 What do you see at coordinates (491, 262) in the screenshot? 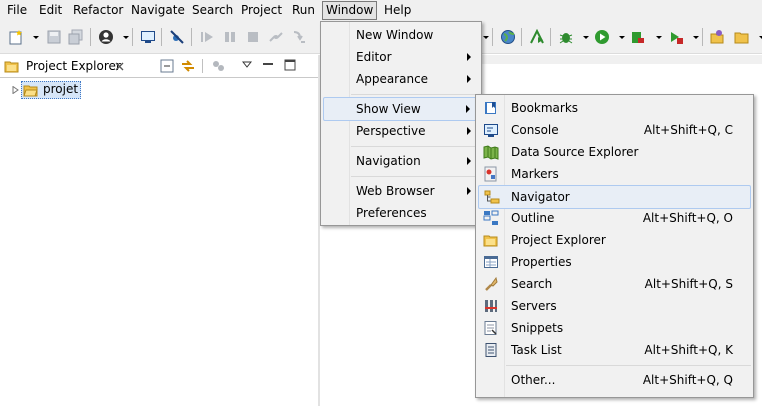
I see `properties-icon` at bounding box center [491, 262].